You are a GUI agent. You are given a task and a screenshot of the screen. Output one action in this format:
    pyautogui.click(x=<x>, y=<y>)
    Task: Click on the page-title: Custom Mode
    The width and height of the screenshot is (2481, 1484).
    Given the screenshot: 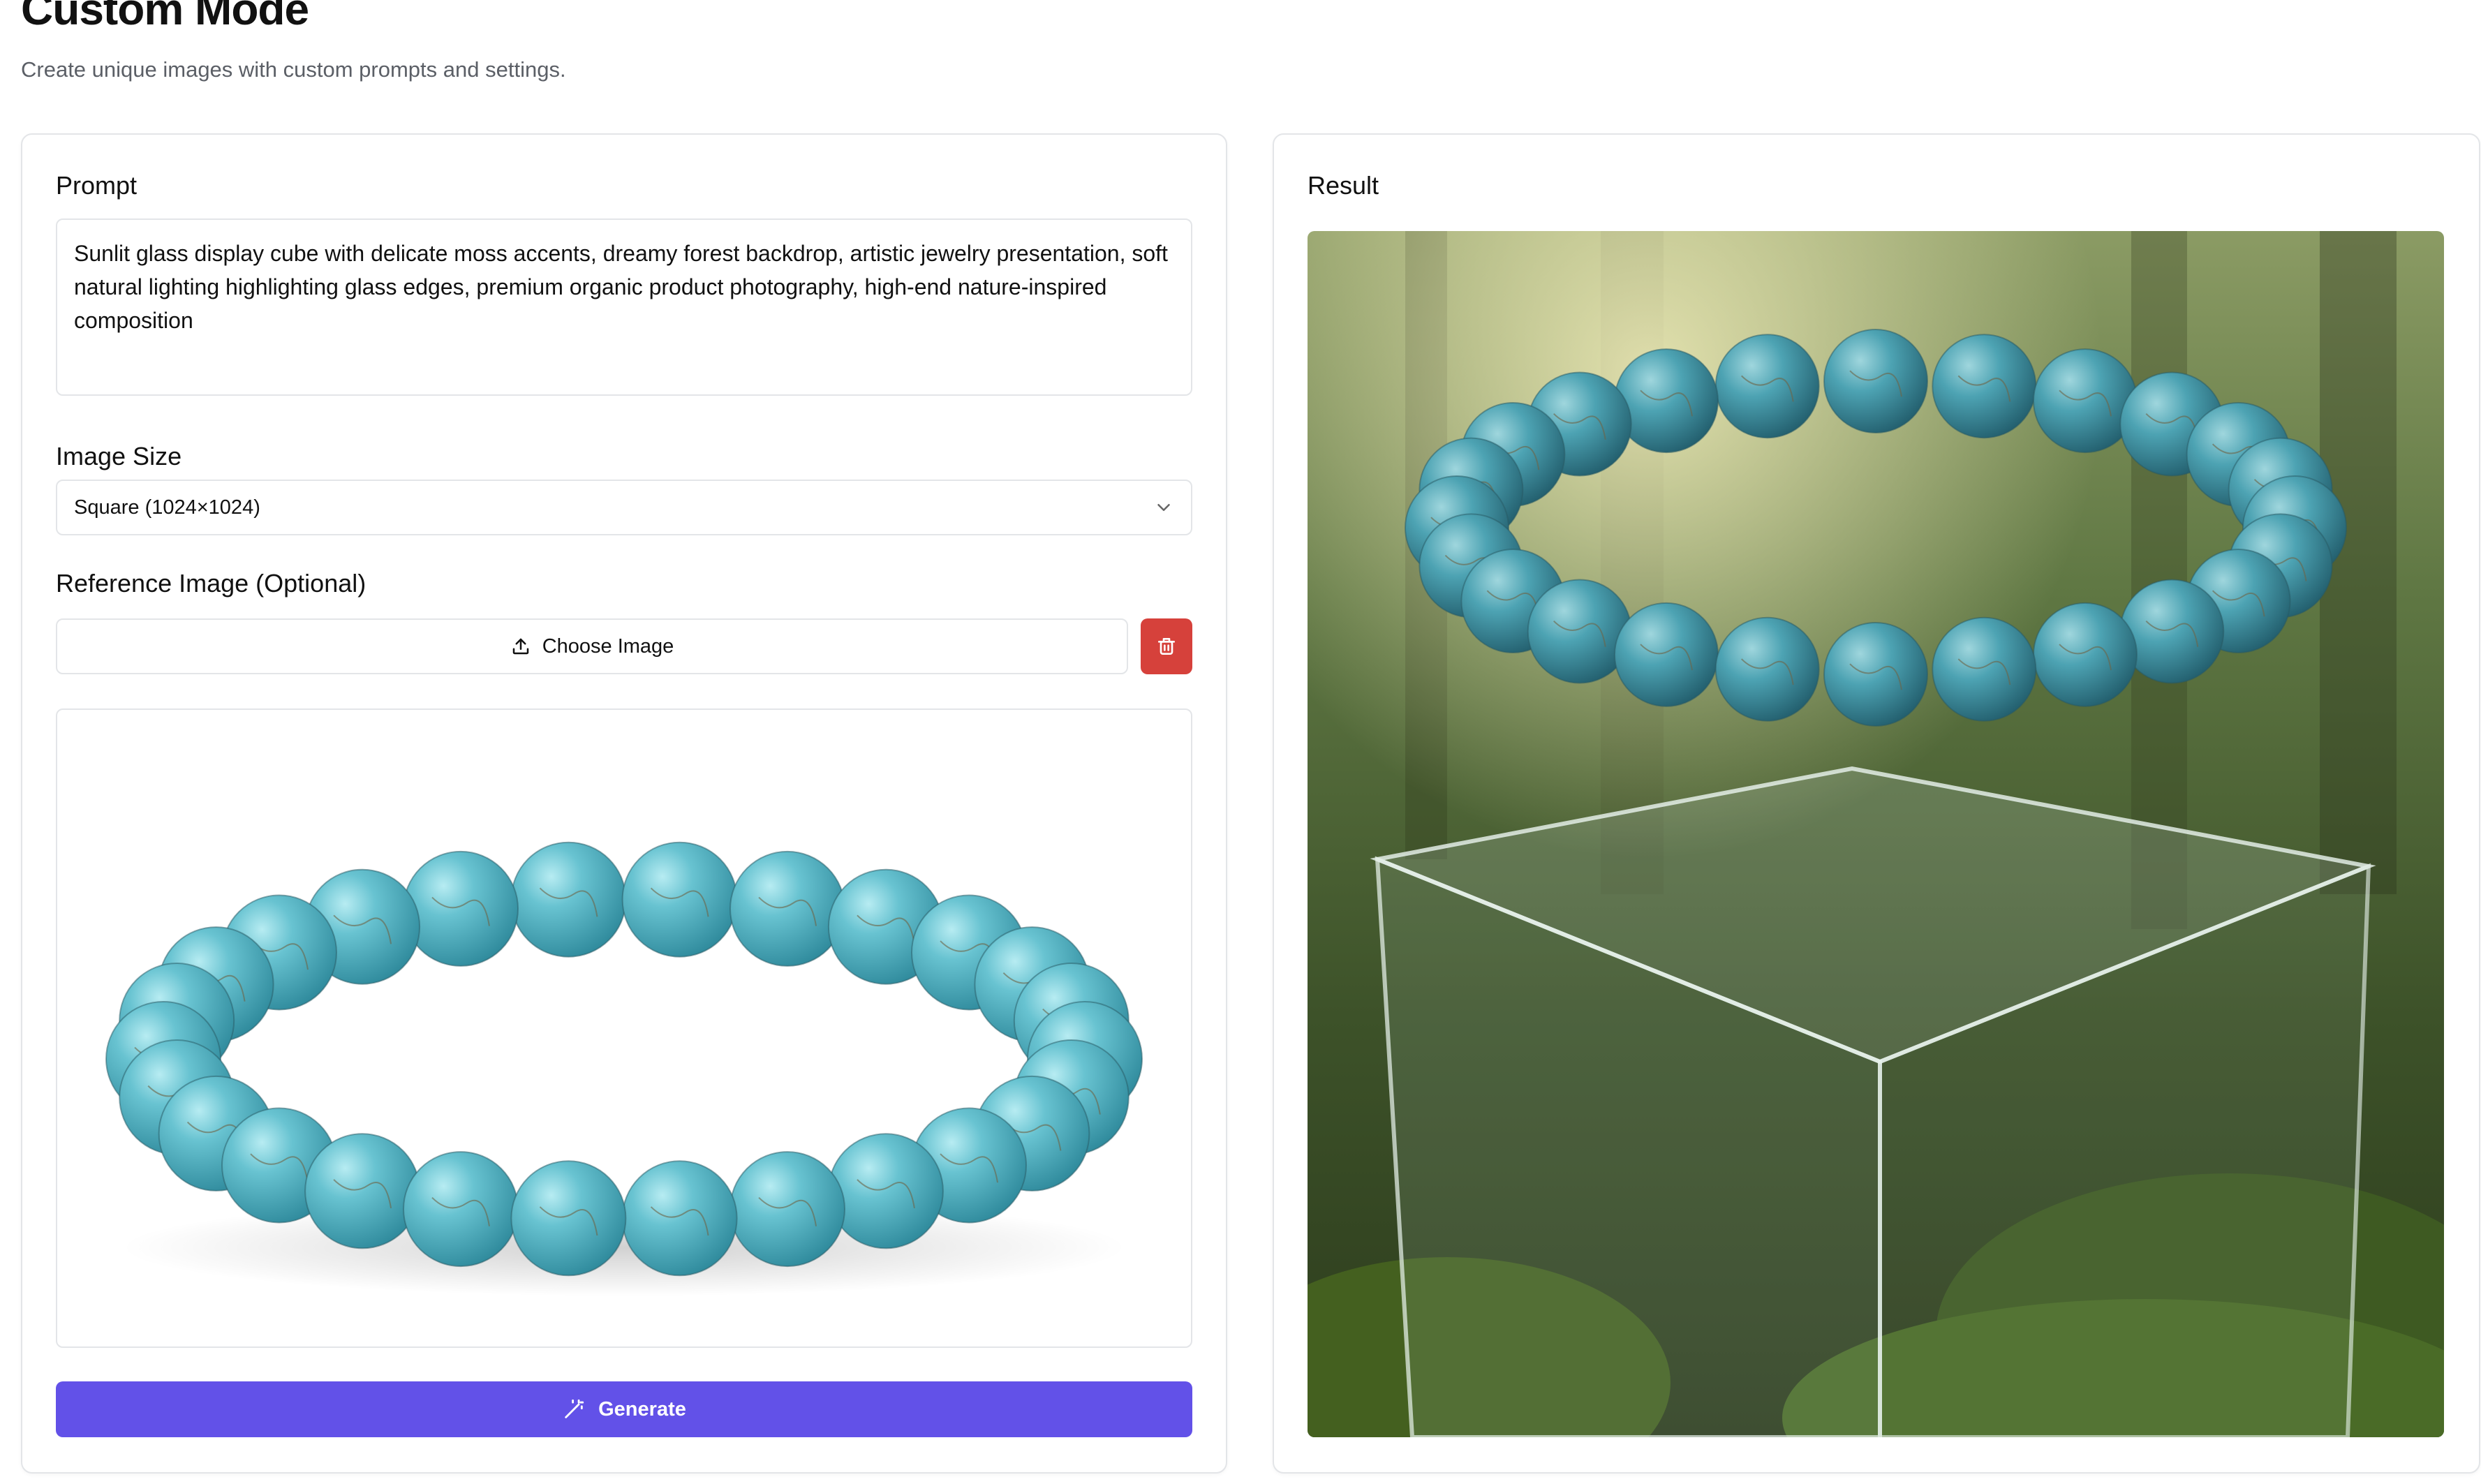 What is the action you would take?
    pyautogui.click(x=165, y=17)
    